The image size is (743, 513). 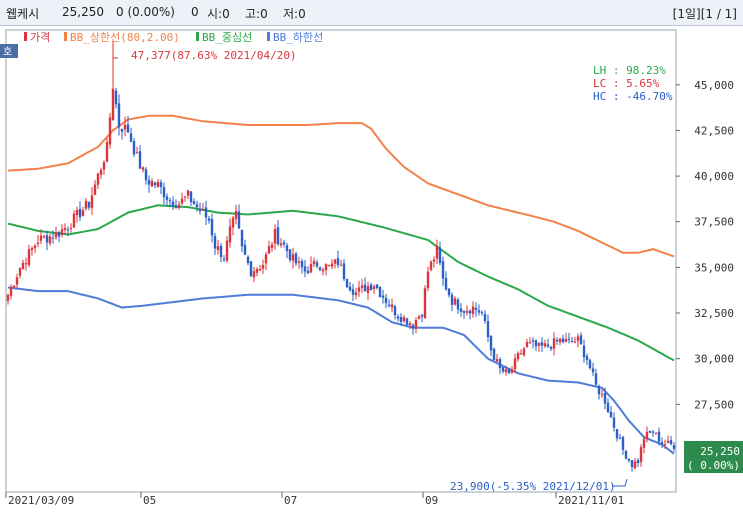 What do you see at coordinates (23, 14) in the screenshot?
I see `stock-name: 웹케시` at bounding box center [23, 14].